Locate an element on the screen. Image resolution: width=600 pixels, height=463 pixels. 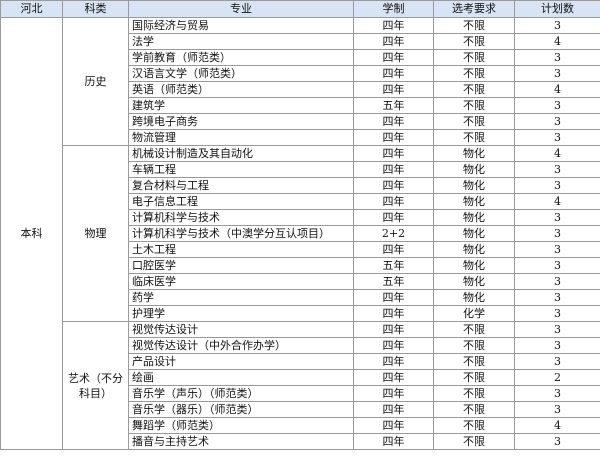
duration-cell: 2+2 is located at coordinates (393, 233).